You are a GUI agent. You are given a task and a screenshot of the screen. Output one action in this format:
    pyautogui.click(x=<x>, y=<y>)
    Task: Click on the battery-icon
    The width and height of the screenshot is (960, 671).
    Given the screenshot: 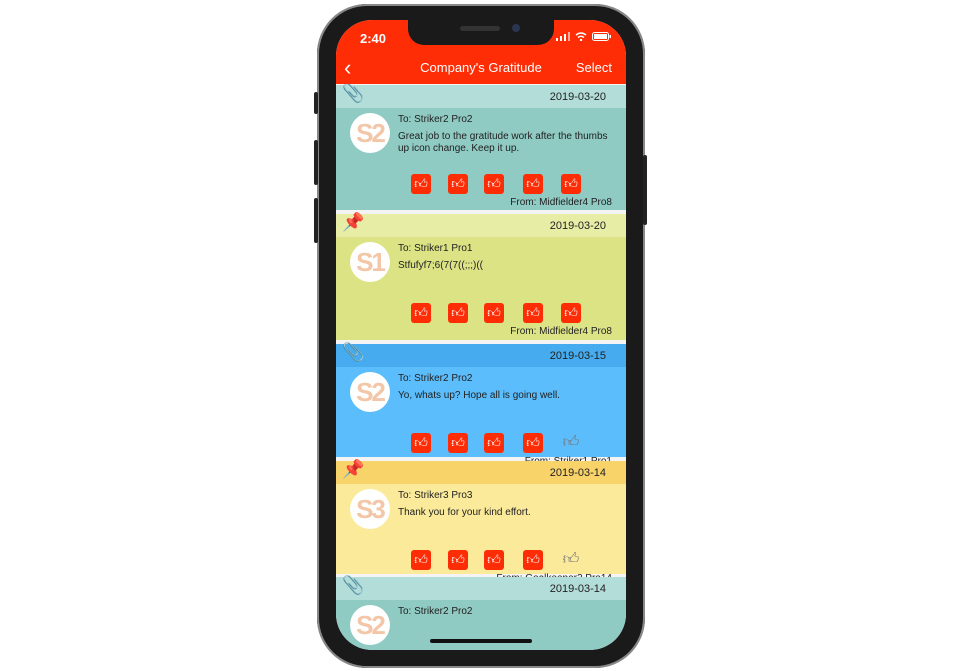 What is the action you would take?
    pyautogui.click(x=601, y=36)
    